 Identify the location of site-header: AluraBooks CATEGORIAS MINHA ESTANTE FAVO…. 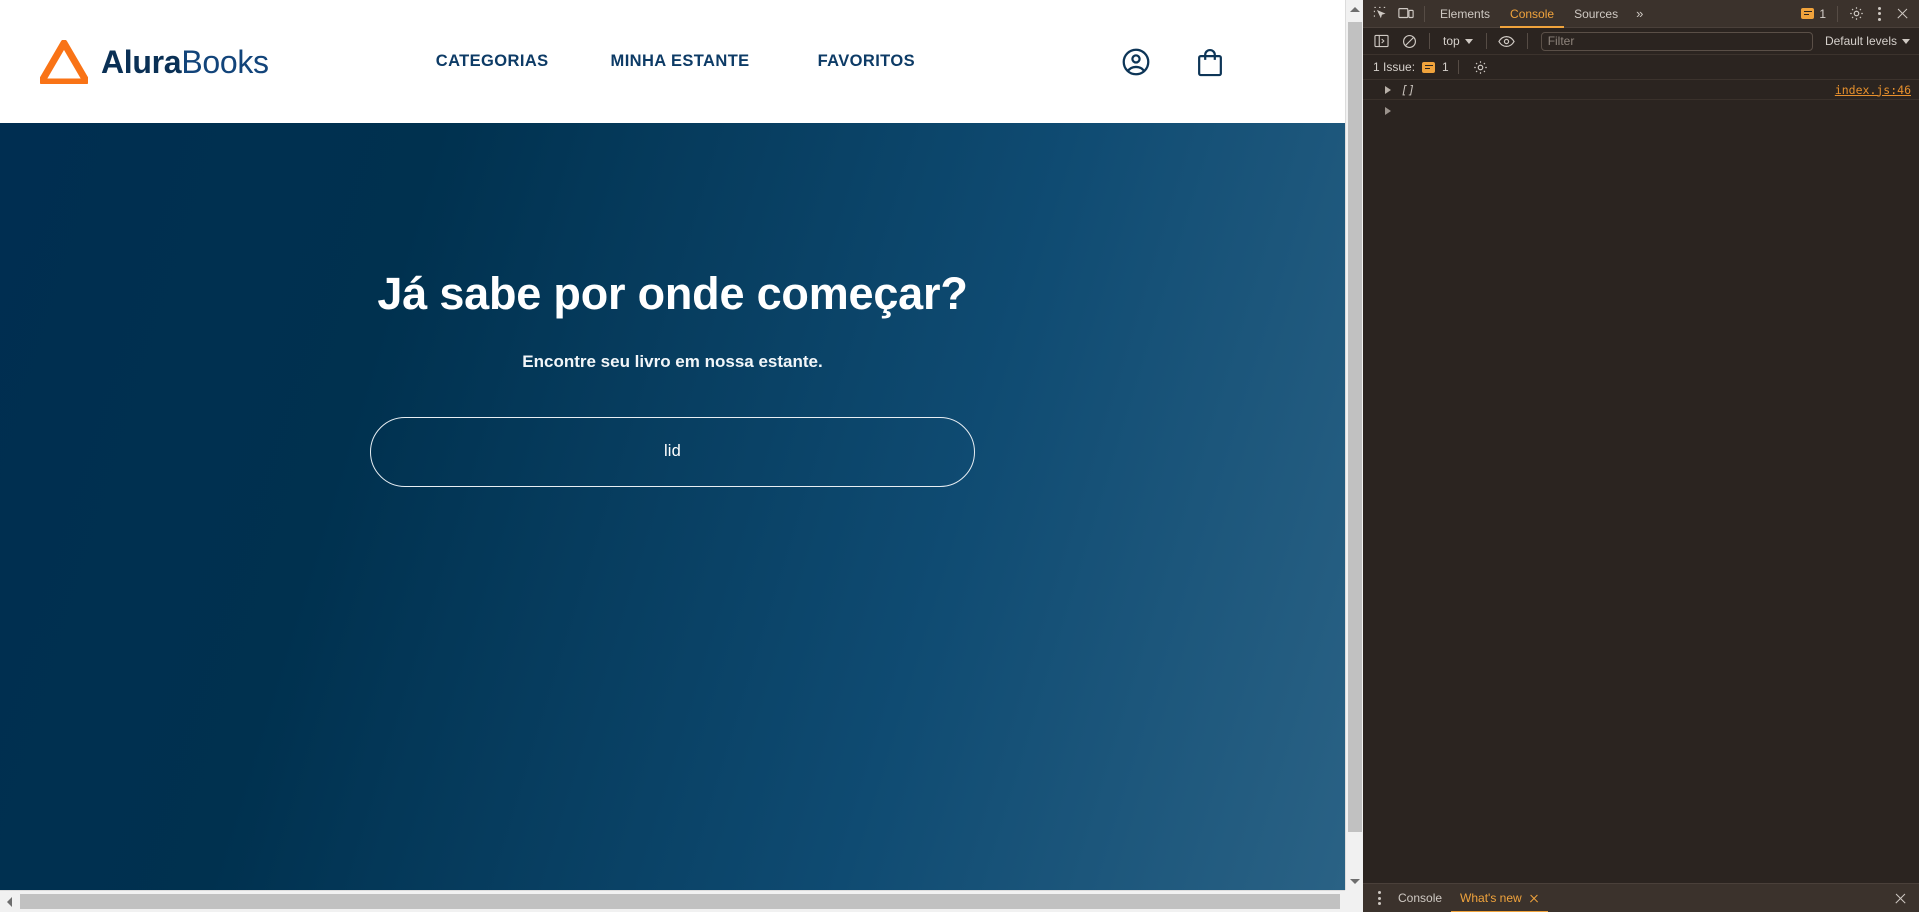
(672, 61).